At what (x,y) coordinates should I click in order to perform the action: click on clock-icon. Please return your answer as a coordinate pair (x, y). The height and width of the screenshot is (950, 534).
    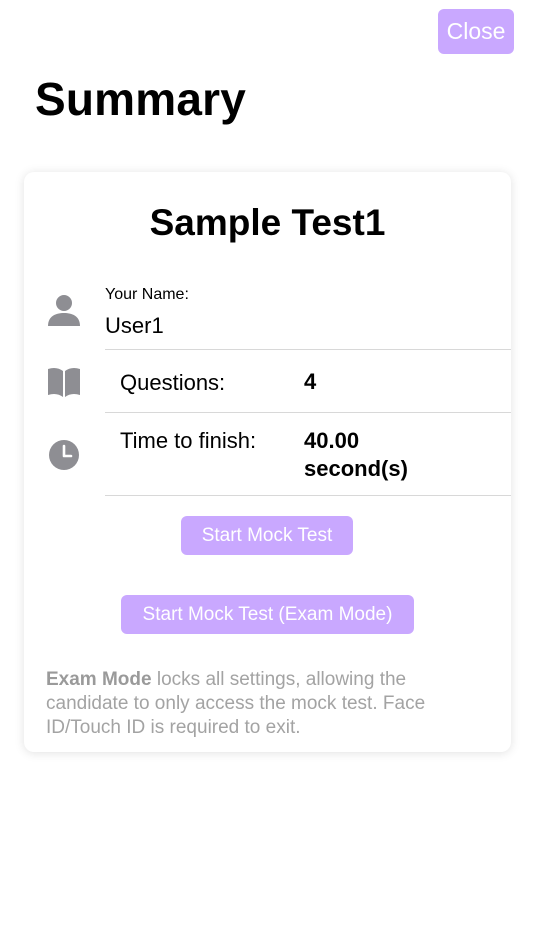
    Looking at the image, I should click on (64, 455).